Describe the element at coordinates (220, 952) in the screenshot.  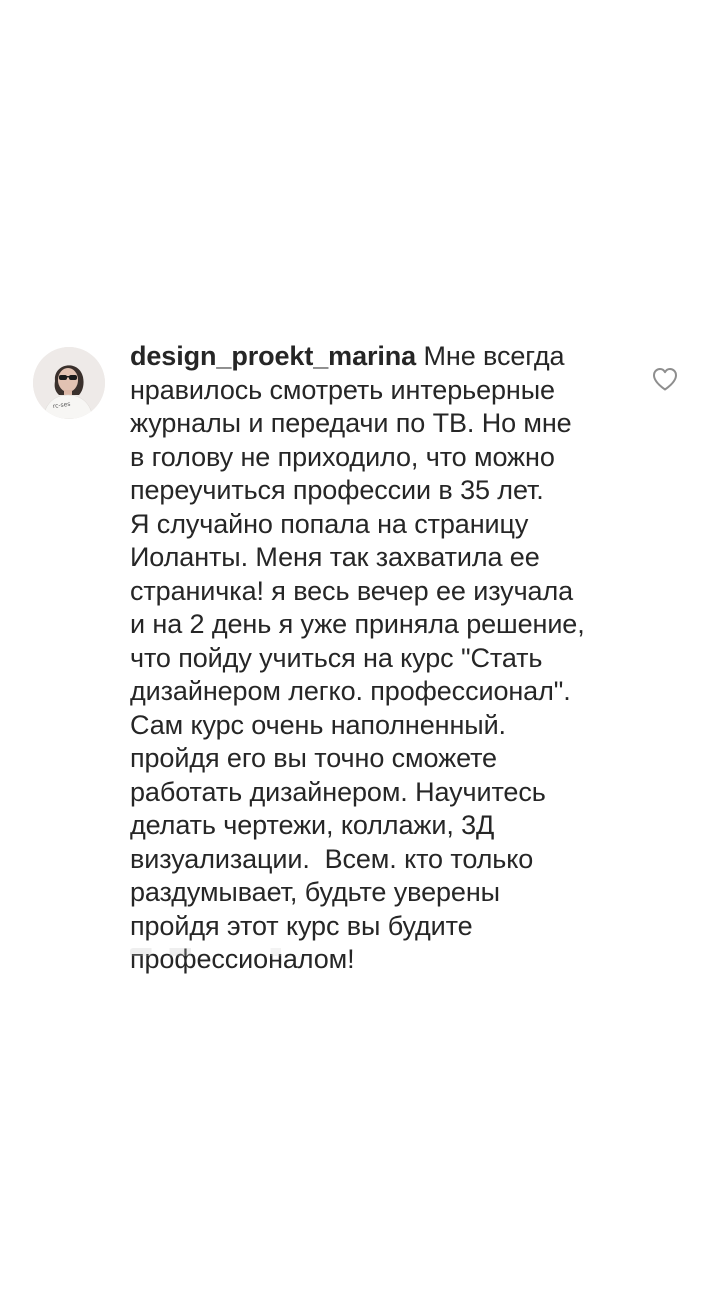
I see `comment-meta-faded` at that location.